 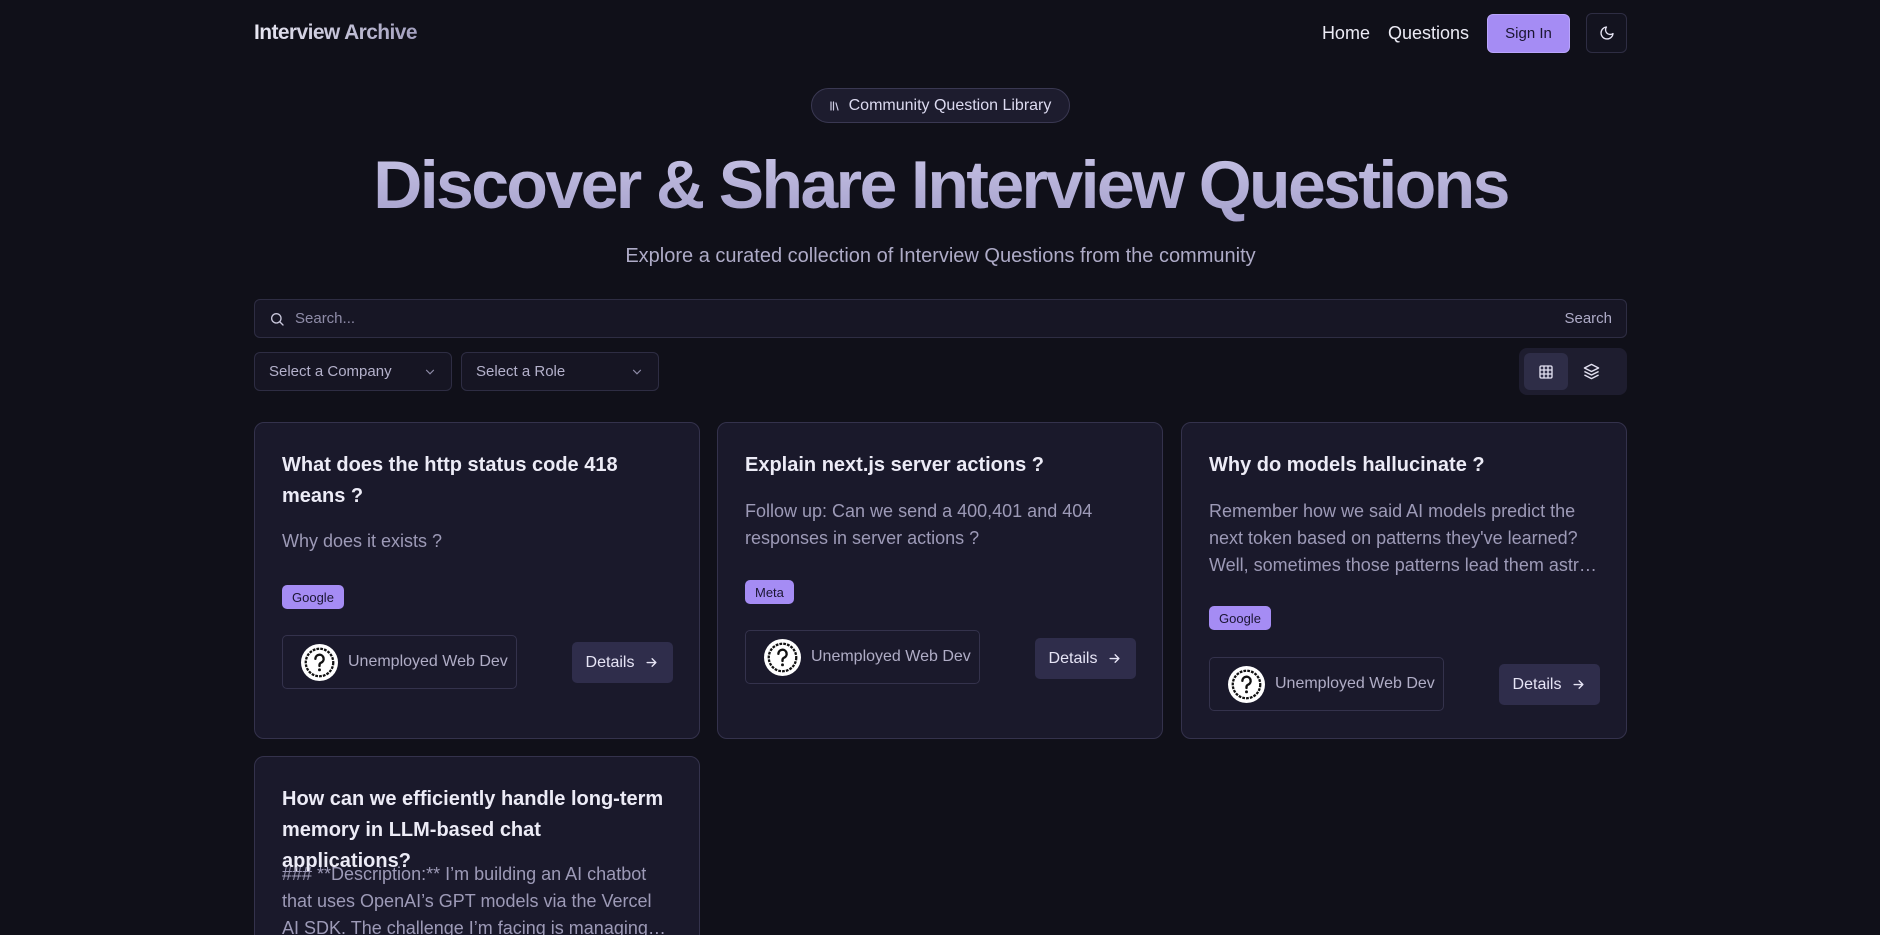 I want to click on question-title: Explain next.js server actions ?, so click(x=941, y=465).